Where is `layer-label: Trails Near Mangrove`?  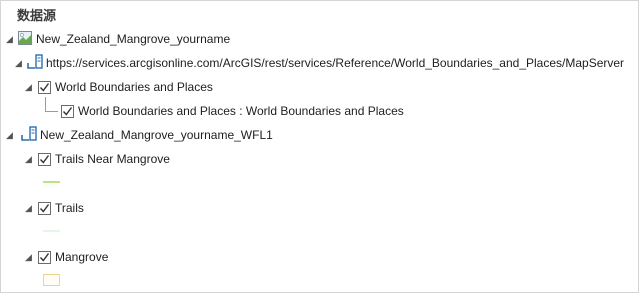
layer-label: Trails Near Mangrove is located at coordinates (112, 159).